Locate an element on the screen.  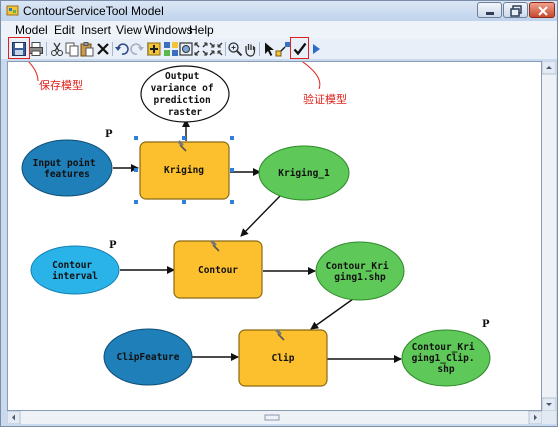
pan-button is located at coordinates (250, 49).